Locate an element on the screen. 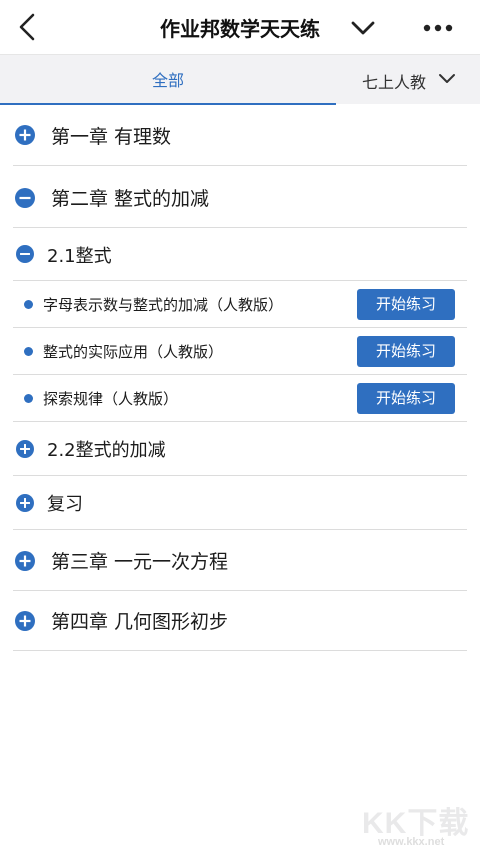  lesson-label: 字母表示数与整式的加减（人教版） is located at coordinates (163, 305).